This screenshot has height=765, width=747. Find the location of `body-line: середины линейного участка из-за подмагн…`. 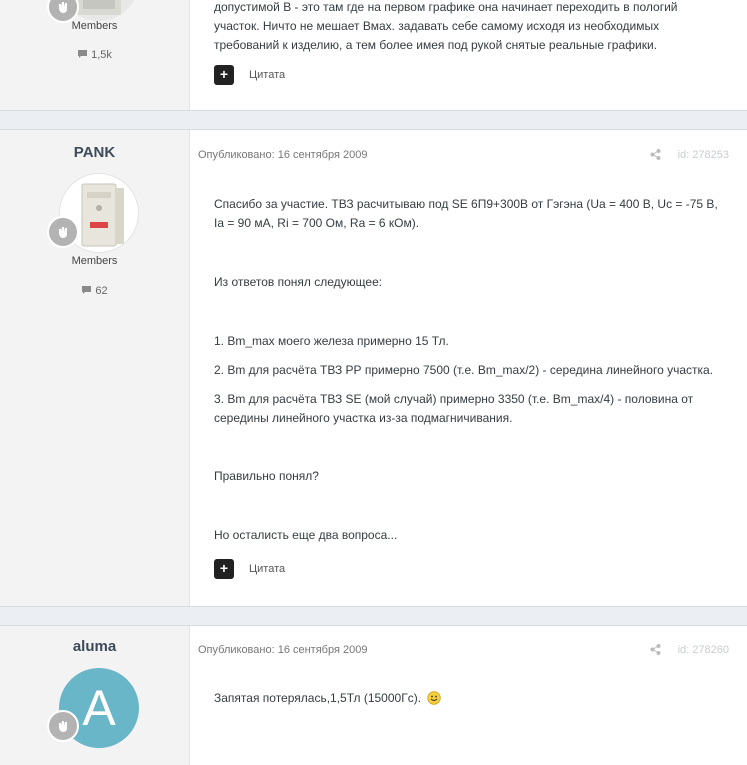

body-line: середины линейного участка из-за подмагн… is located at coordinates (363, 418).